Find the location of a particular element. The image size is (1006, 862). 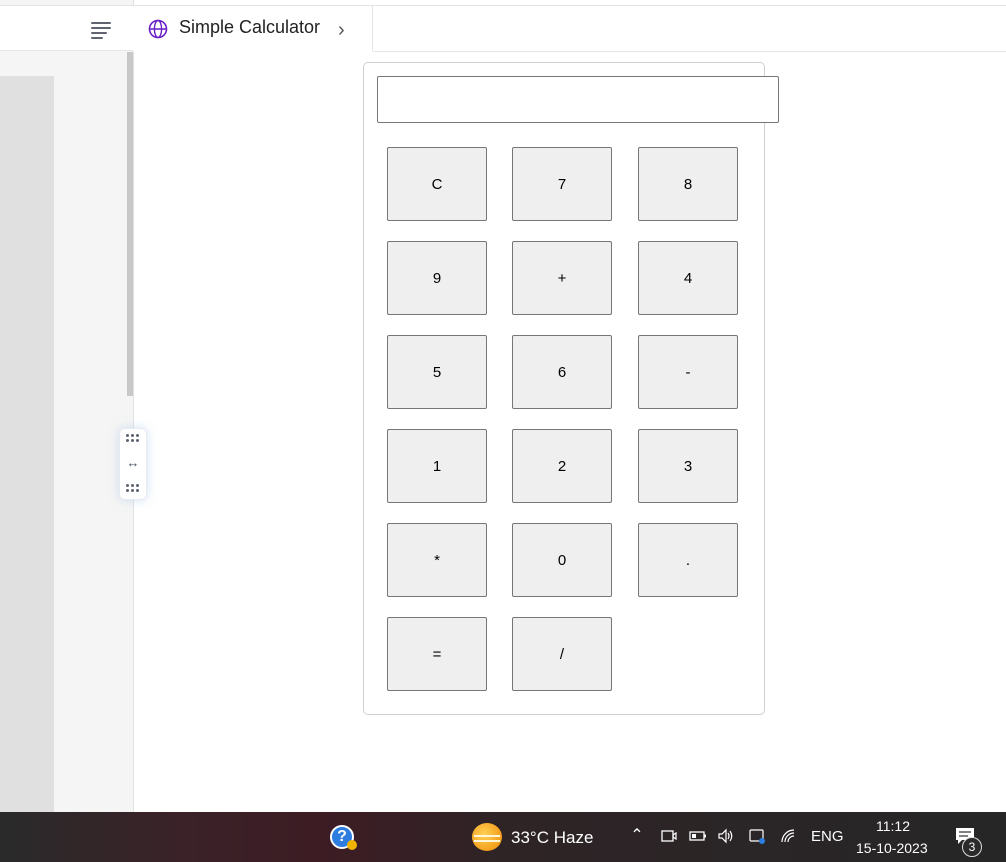

editor-gutter is located at coordinates (27, 444).